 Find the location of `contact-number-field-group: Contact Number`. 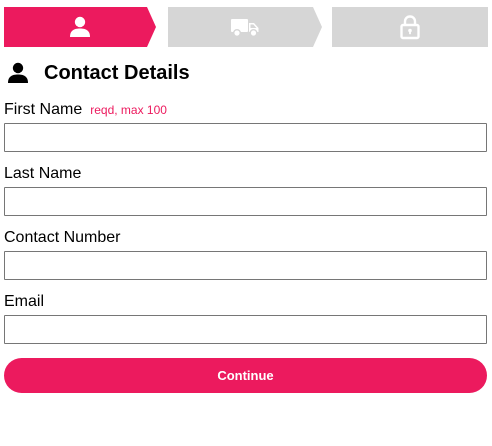

contact-number-field-group: Contact Number is located at coordinates (245, 254).